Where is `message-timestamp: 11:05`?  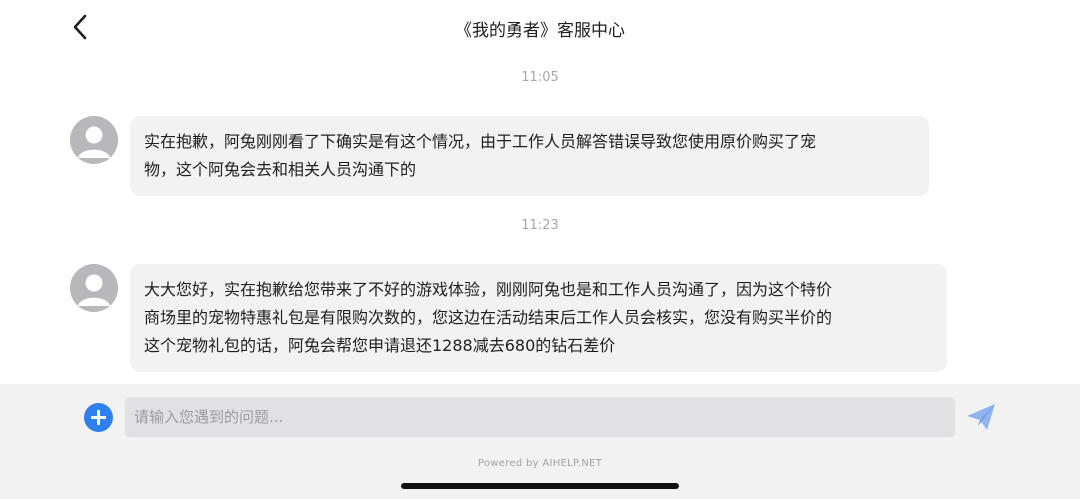 message-timestamp: 11:05 is located at coordinates (540, 77).